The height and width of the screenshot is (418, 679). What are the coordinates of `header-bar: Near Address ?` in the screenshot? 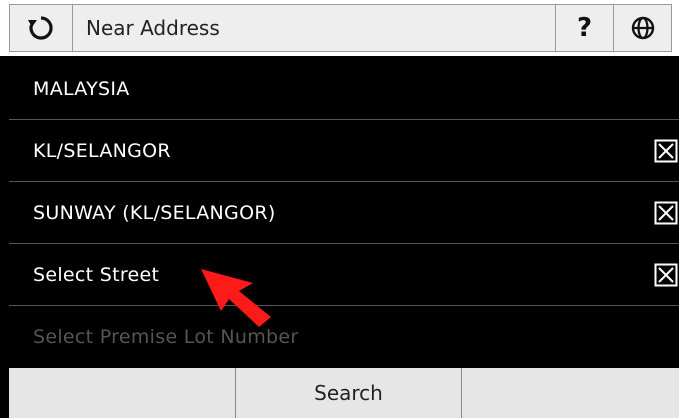 It's located at (339, 28).